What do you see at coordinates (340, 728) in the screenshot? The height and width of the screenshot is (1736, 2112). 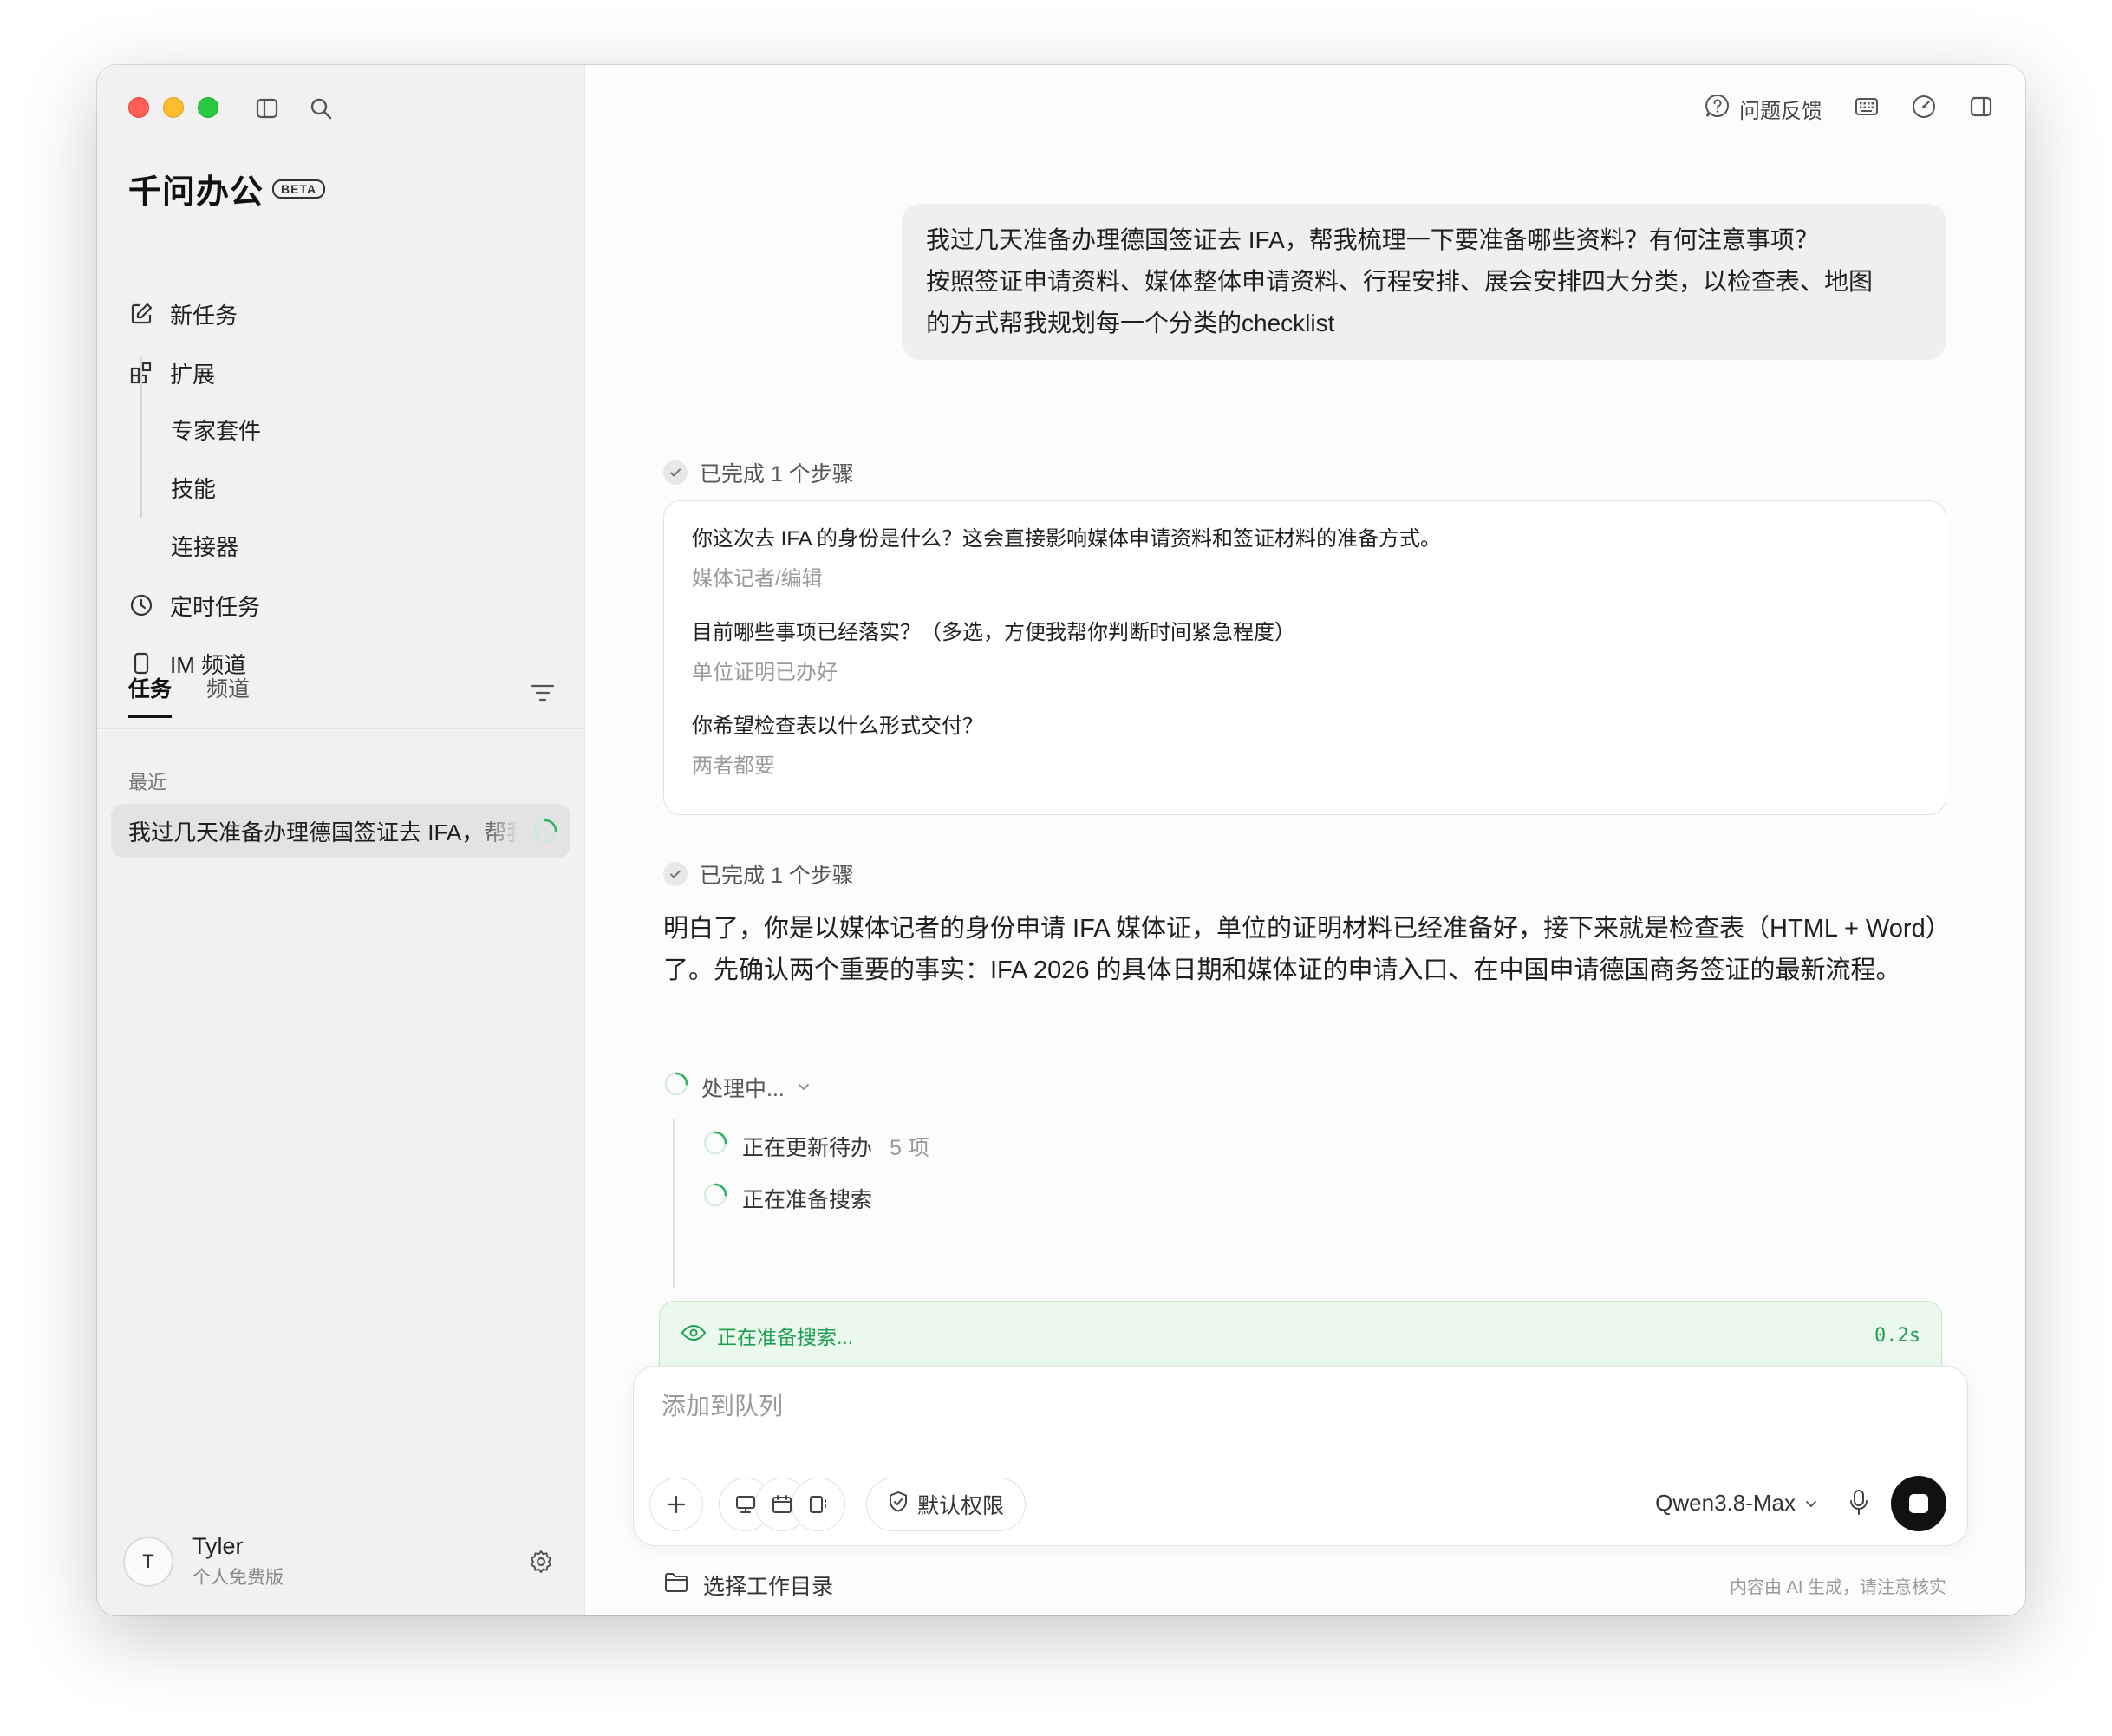 I see `tabs-divider` at bounding box center [340, 728].